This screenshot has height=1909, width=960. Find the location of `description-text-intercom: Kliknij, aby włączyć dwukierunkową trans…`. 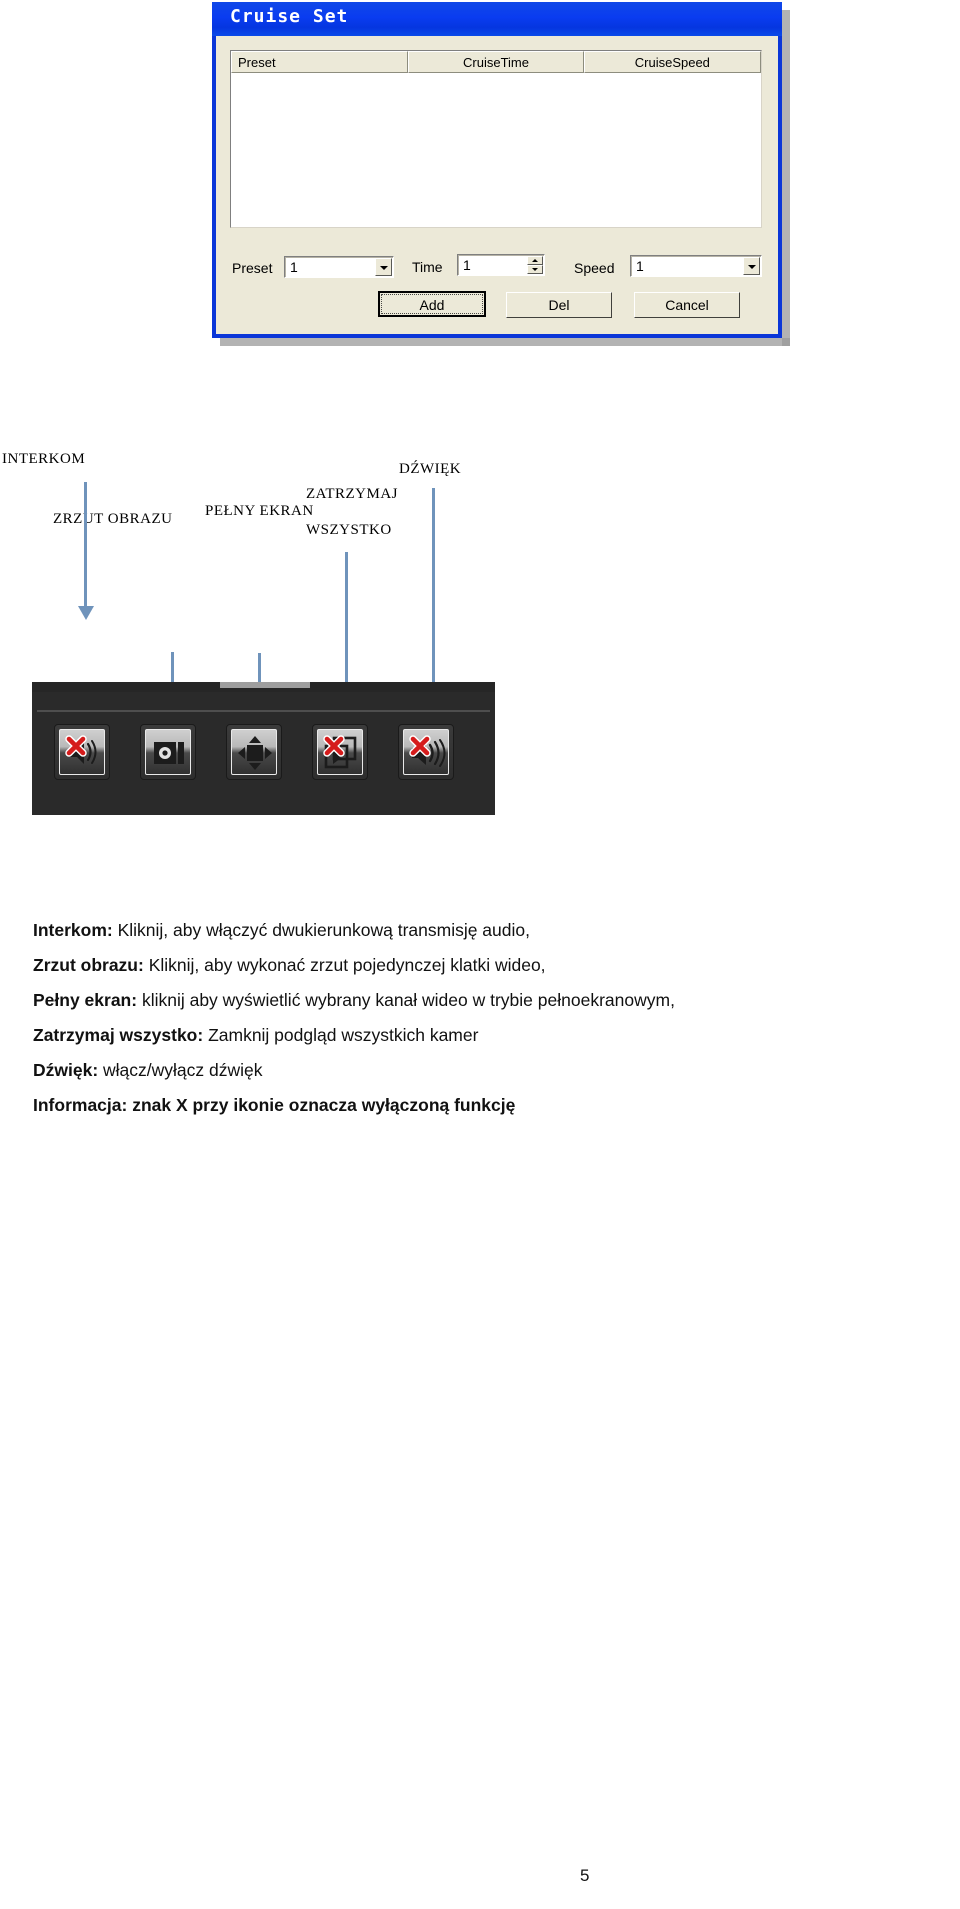

description-text-intercom: Kliknij, aby włączyć dwukierunkową trans… is located at coordinates (321, 930).